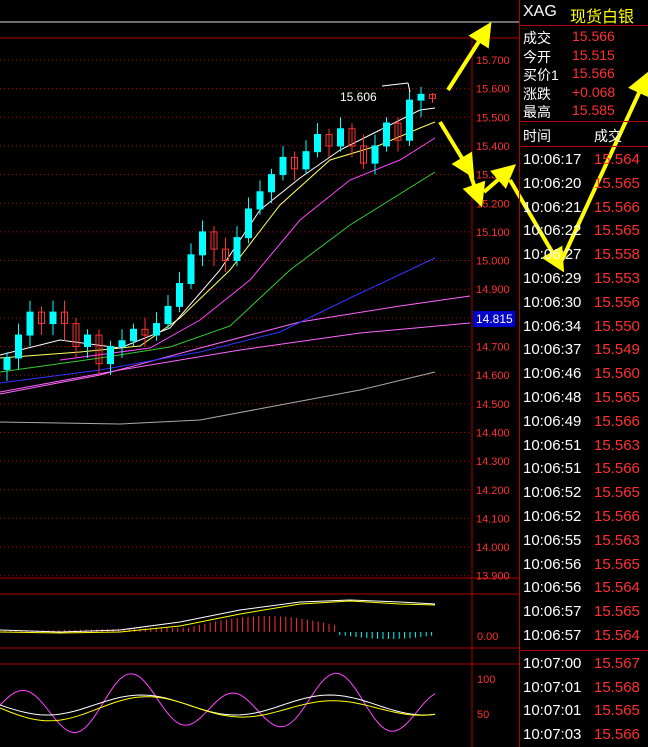 The image size is (648, 747). Describe the element at coordinates (584, 55) in the screenshot. I see `quote-row: 今开 15.515` at that location.